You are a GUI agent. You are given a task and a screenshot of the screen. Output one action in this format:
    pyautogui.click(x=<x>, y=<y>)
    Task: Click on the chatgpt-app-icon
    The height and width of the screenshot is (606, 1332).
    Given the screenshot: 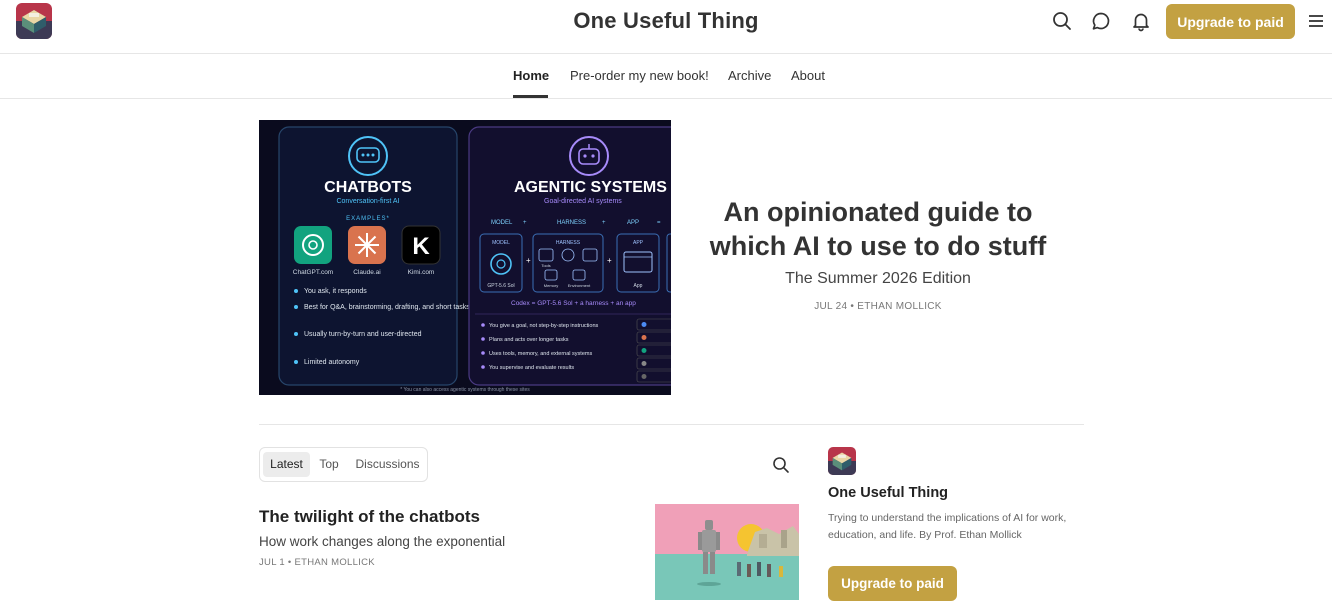 What is the action you would take?
    pyautogui.click(x=313, y=245)
    